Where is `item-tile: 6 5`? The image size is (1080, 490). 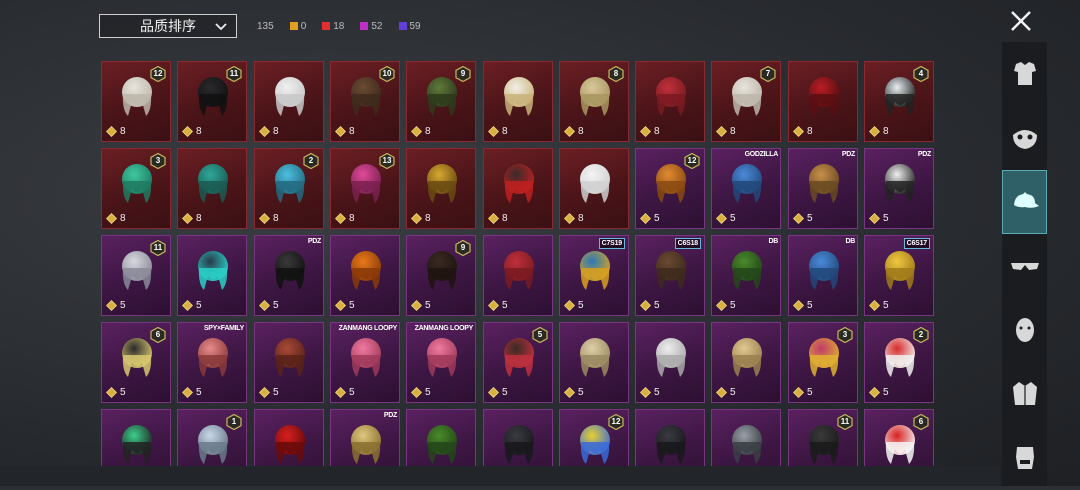
item-tile: 6 5 is located at coordinates (136, 362).